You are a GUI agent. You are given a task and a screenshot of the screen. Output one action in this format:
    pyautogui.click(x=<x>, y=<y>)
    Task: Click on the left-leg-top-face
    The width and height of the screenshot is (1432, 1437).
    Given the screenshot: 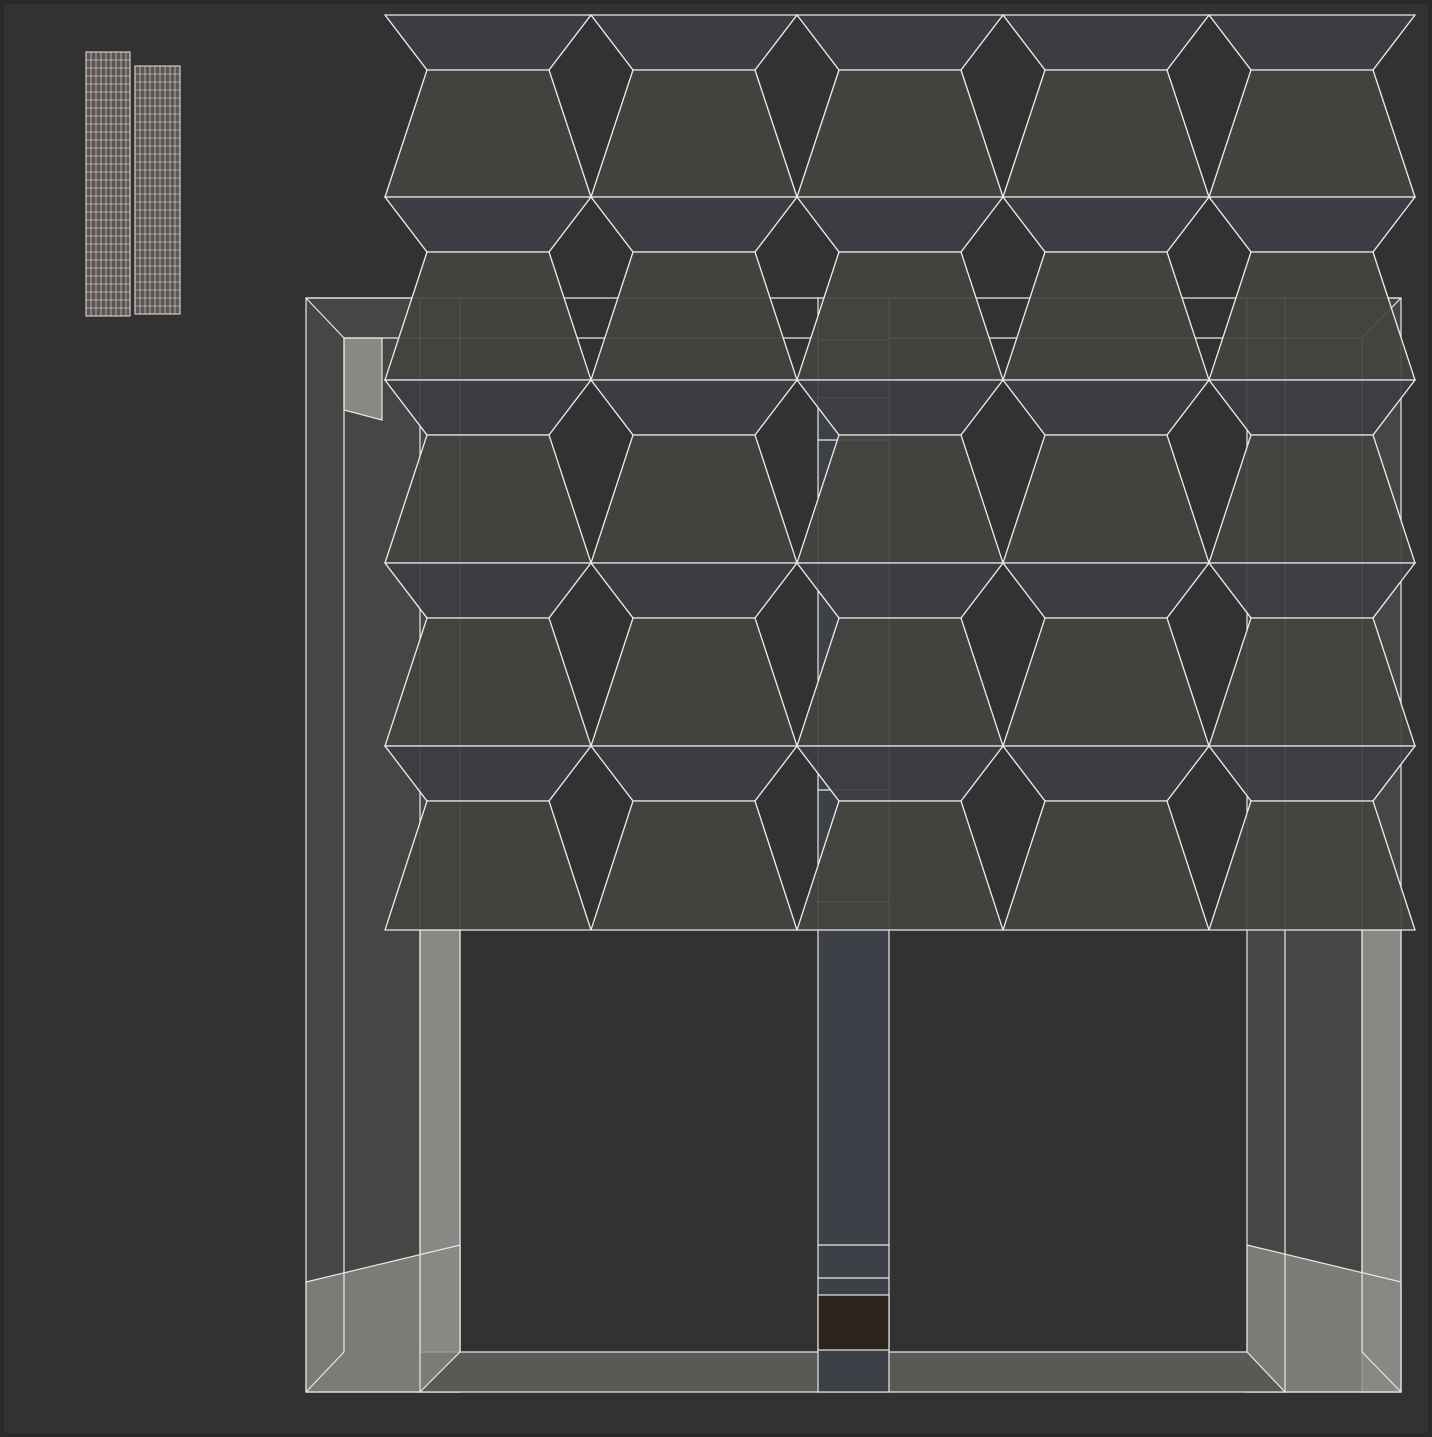 What is the action you would take?
    pyautogui.click(x=363, y=379)
    